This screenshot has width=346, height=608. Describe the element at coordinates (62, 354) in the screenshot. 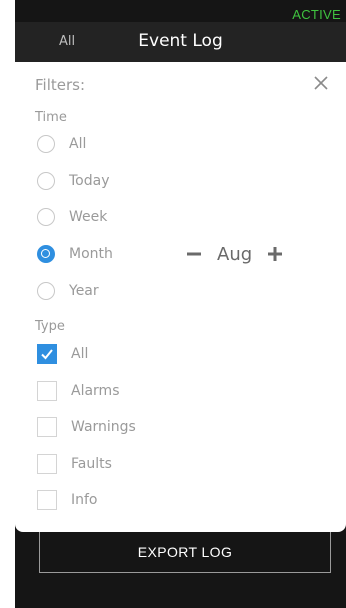

I see `type-option-all: All` at that location.